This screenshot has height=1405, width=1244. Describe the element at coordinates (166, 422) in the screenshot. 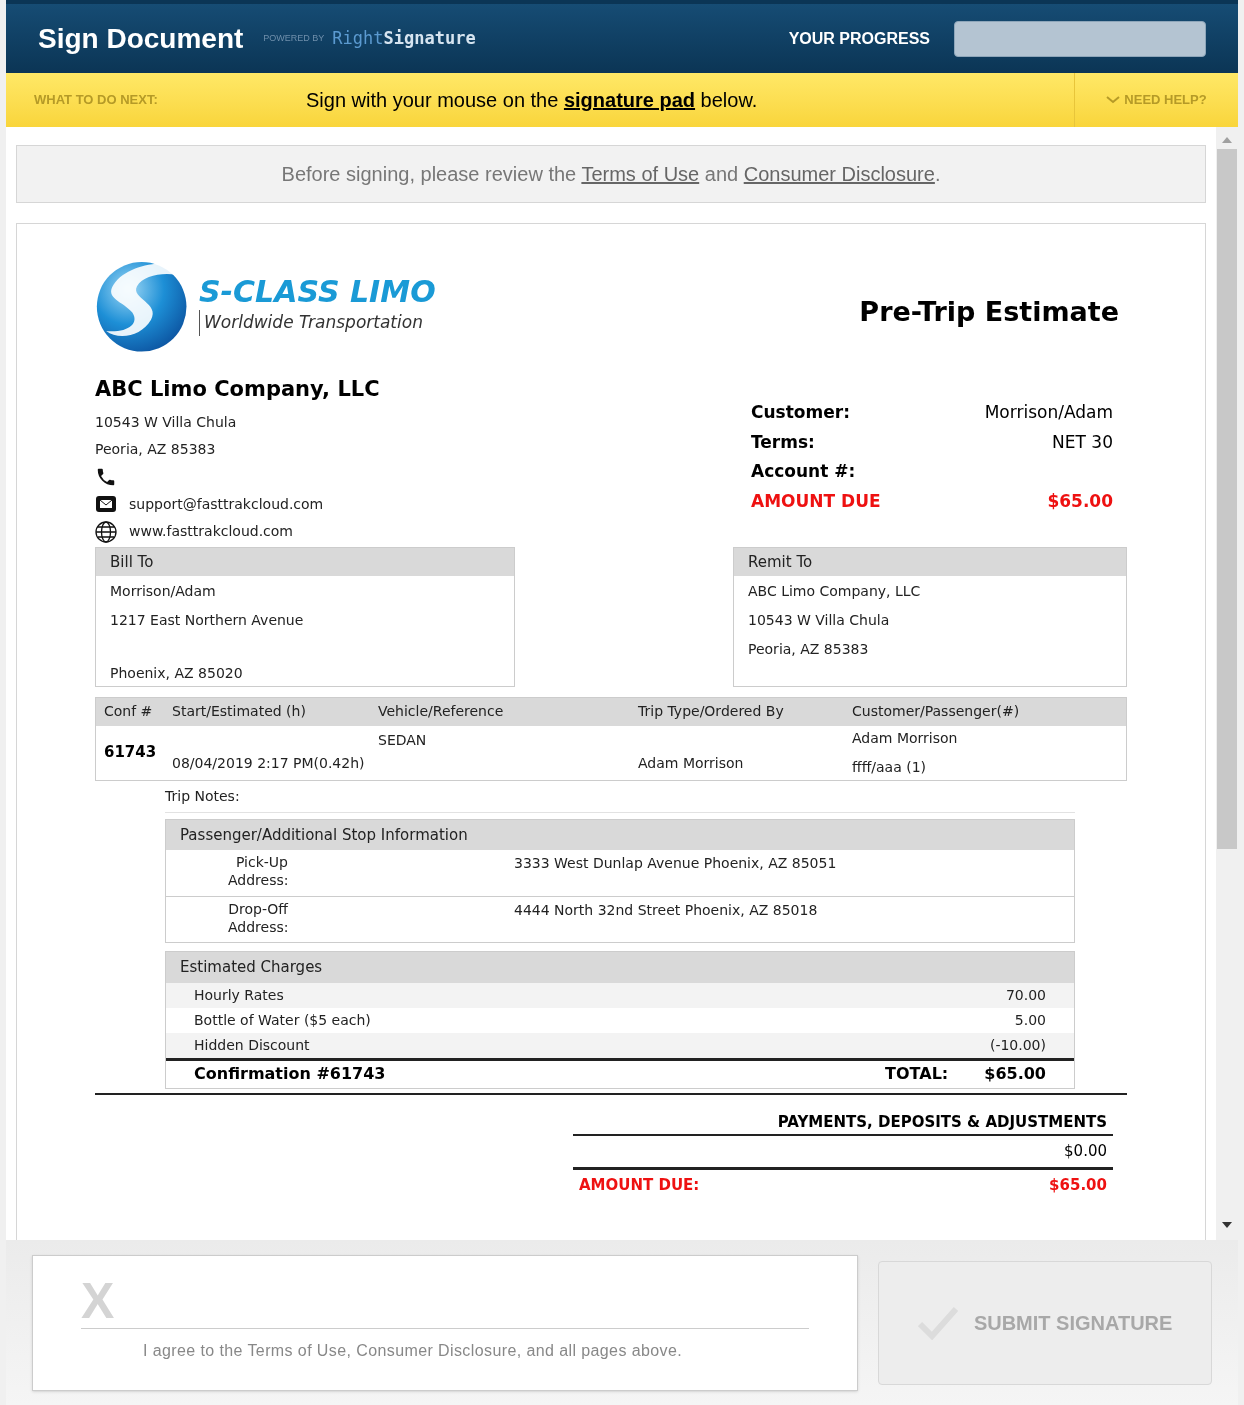

I see `company-address: 10543 W Villa Chula` at that location.